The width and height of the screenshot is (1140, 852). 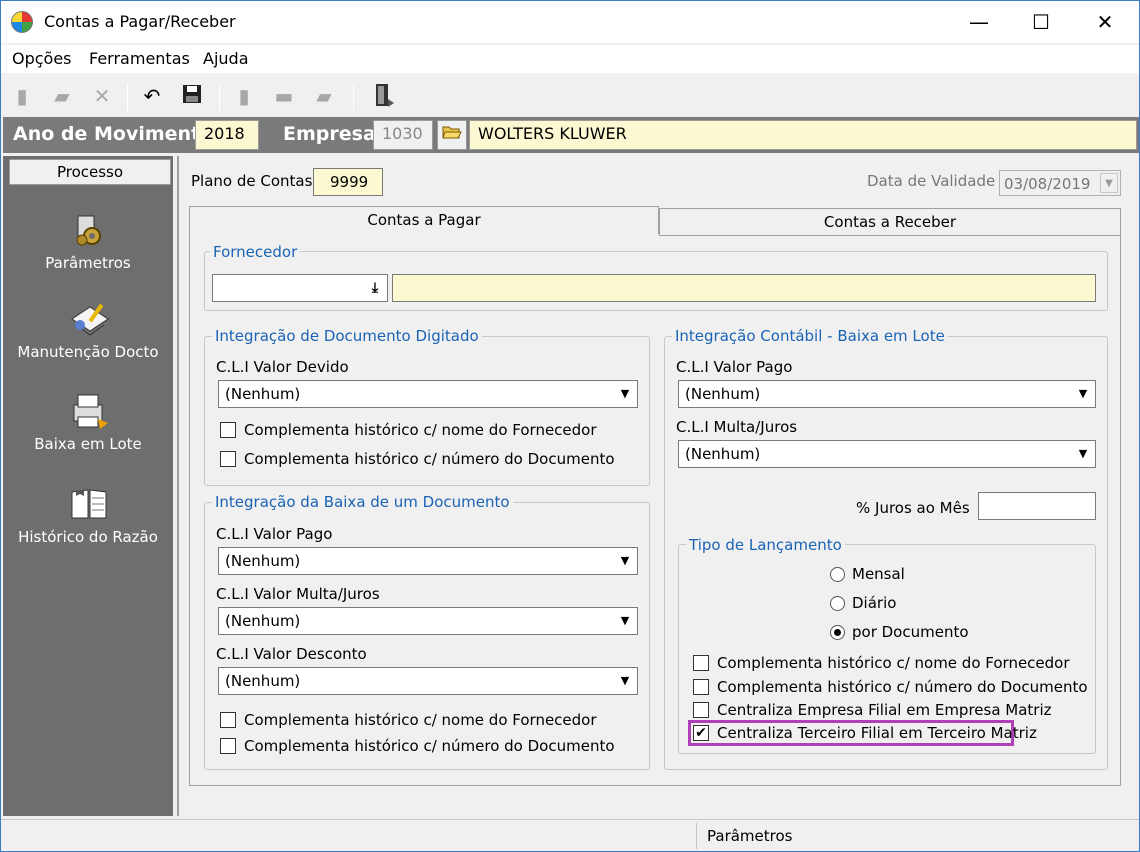 What do you see at coordinates (152, 96) in the screenshot?
I see `undo-icon: ↶` at bounding box center [152, 96].